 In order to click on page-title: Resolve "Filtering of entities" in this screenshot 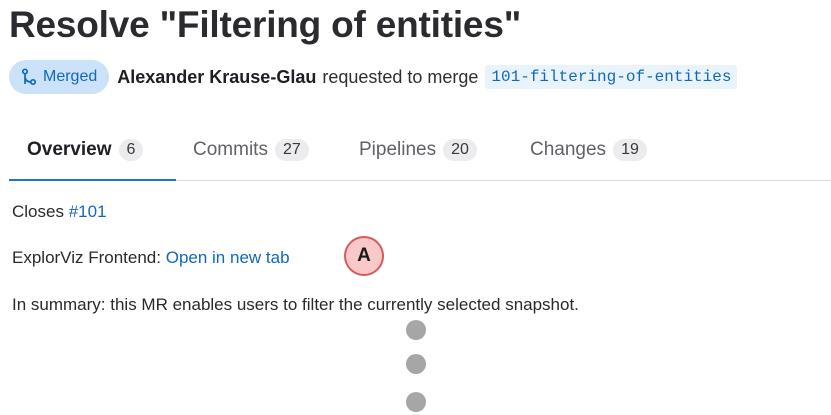, I will do `click(265, 24)`.